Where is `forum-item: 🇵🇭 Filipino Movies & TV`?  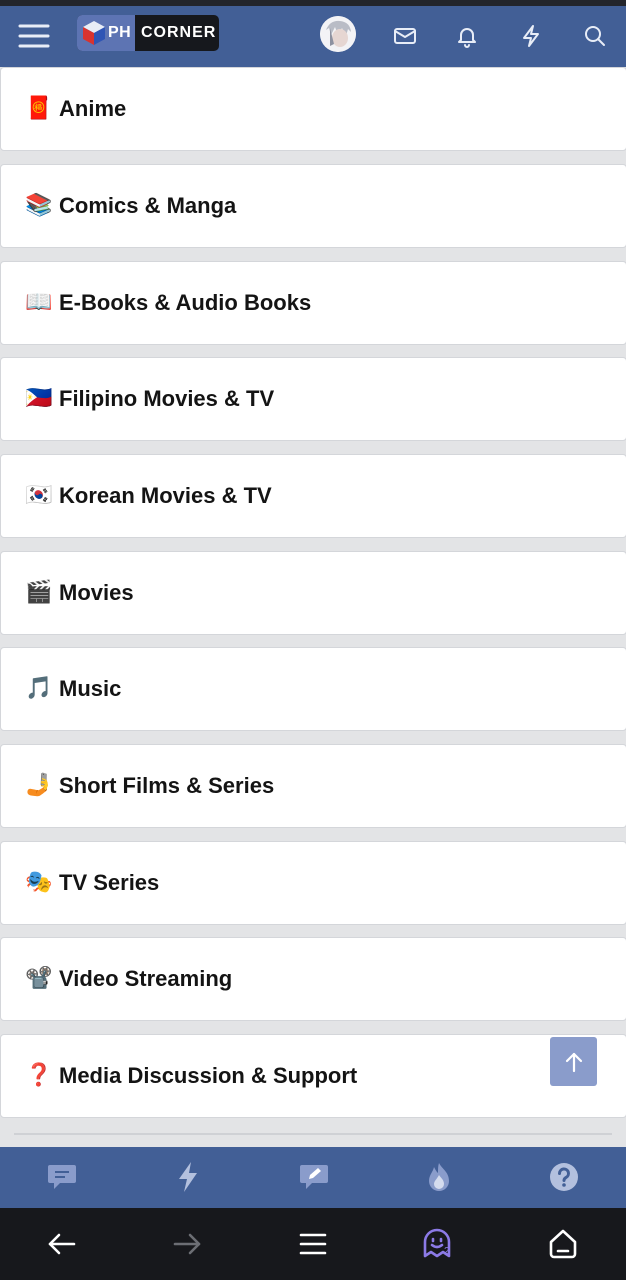
forum-item: 🇵🇭 Filipino Movies & TV is located at coordinates (313, 399).